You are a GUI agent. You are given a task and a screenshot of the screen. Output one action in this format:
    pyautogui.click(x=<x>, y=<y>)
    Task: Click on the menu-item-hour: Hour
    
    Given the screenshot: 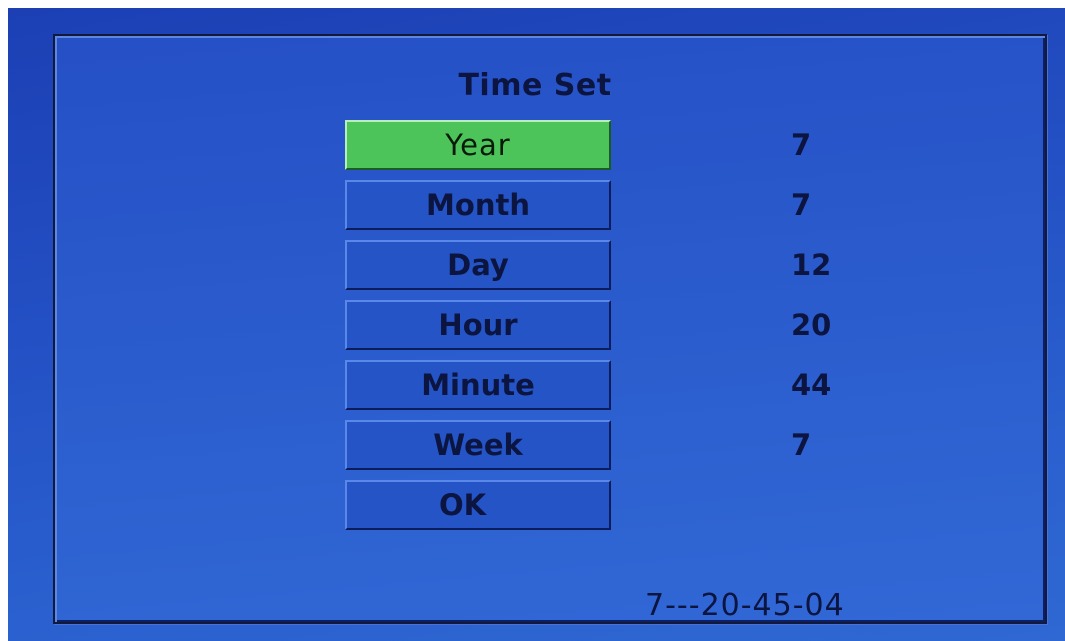 What is the action you would take?
    pyautogui.click(x=478, y=325)
    